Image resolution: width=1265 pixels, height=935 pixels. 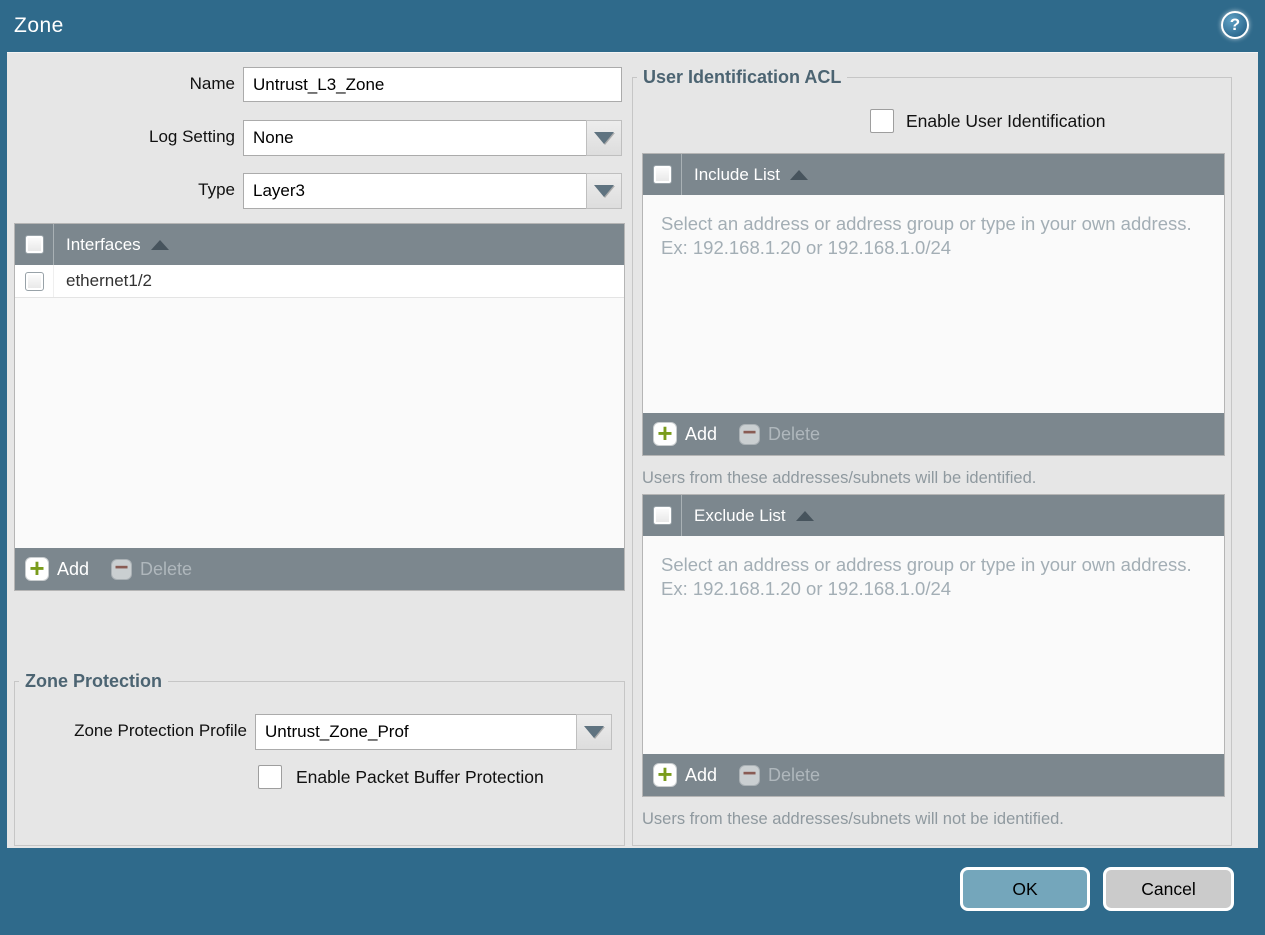 I want to click on log-setting-dropdown: None, so click(x=432, y=138).